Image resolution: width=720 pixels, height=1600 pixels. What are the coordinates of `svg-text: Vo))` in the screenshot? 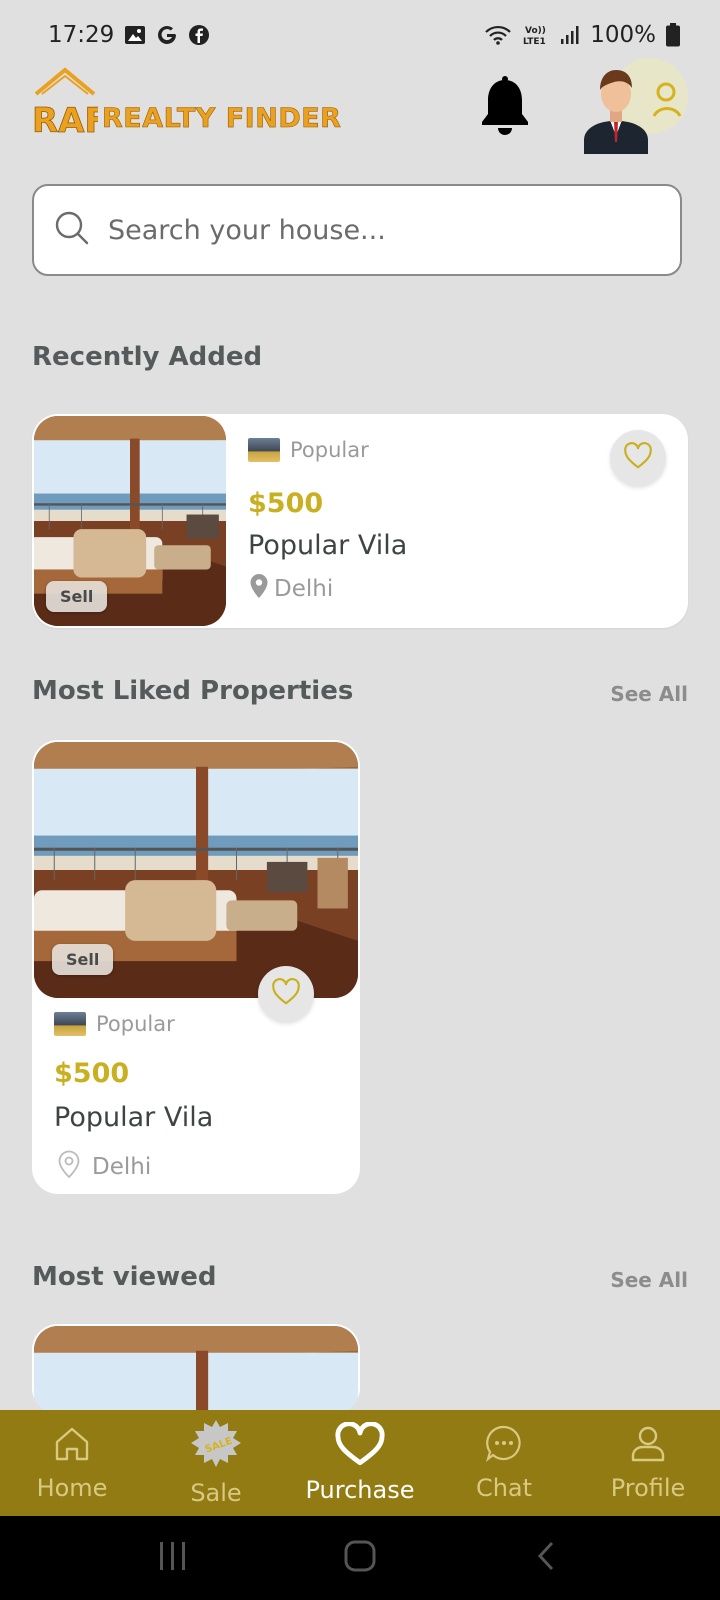 It's located at (535, 31).